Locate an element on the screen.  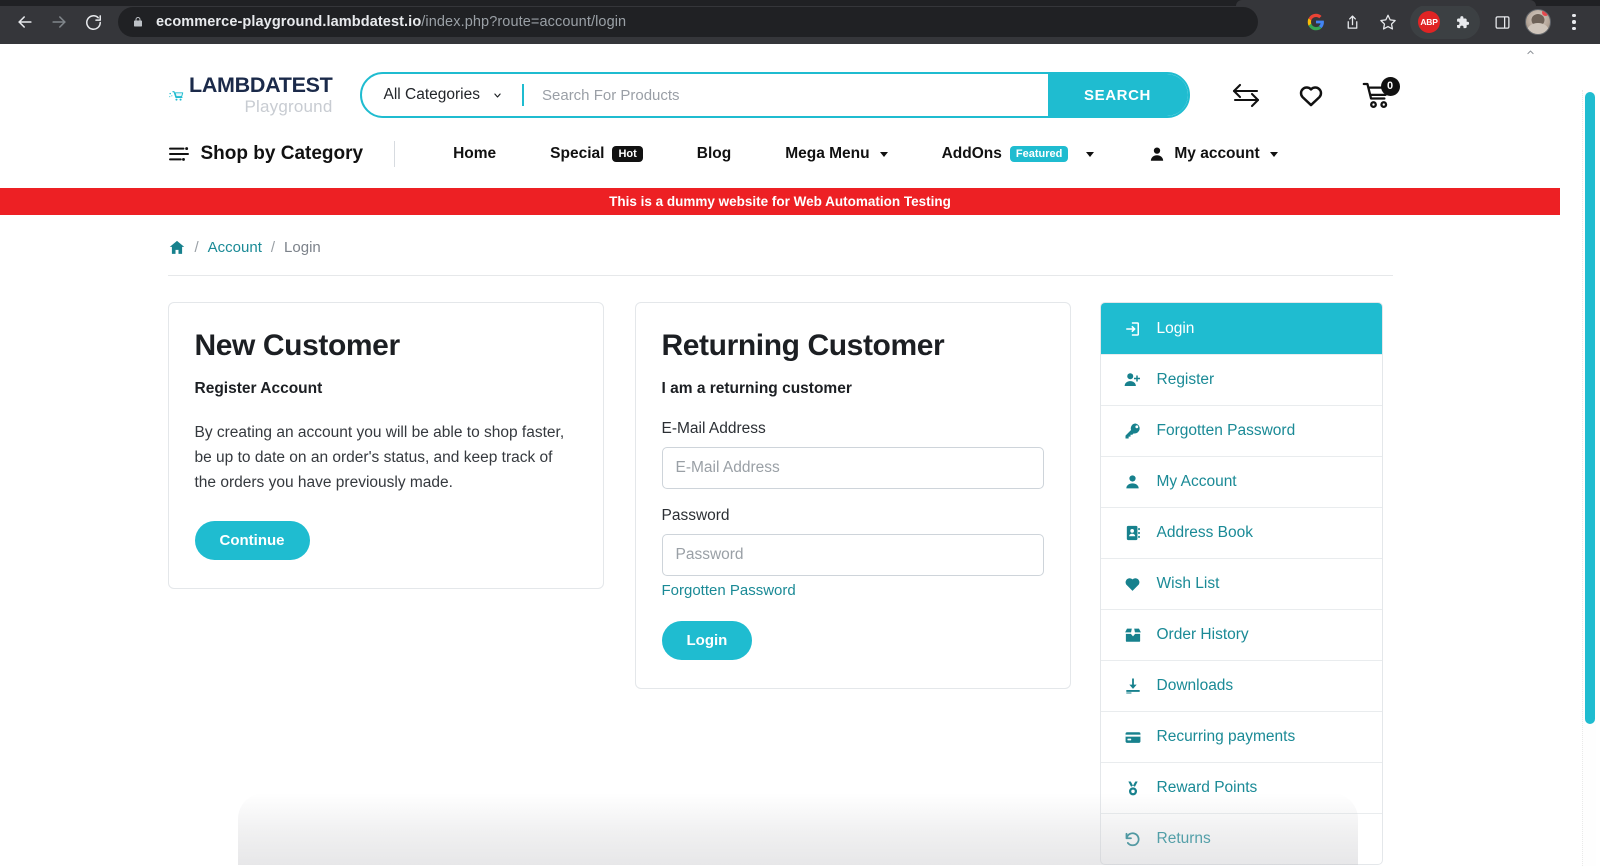
nav-item-mega-menu: Mega Menu is located at coordinates (836, 154).